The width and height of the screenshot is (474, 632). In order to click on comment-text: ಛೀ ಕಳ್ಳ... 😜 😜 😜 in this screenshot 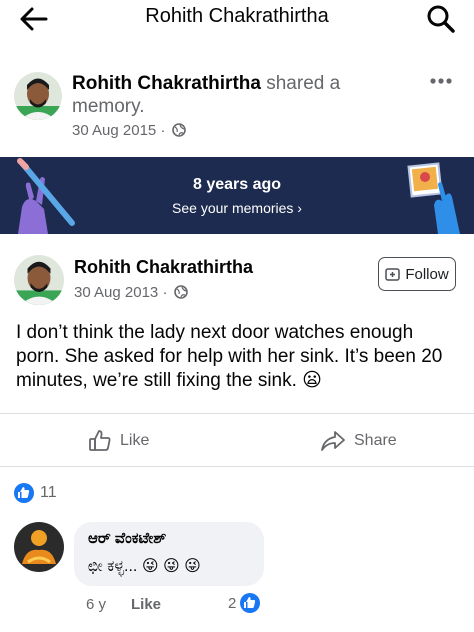, I will do `click(144, 566)`.